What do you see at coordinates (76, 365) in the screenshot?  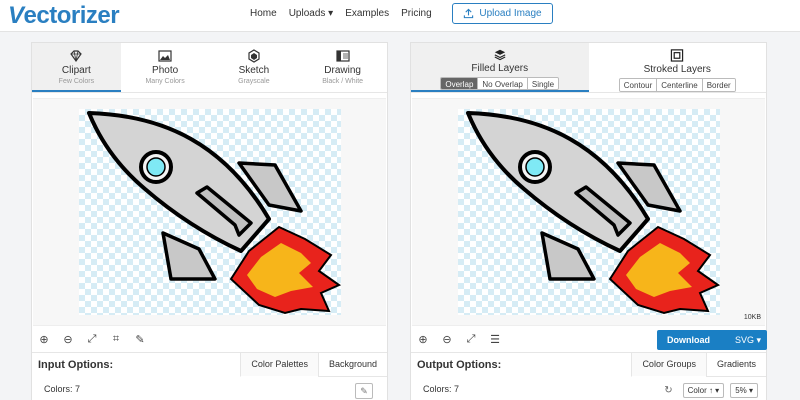 I see `input-options-title: Input Options:` at bounding box center [76, 365].